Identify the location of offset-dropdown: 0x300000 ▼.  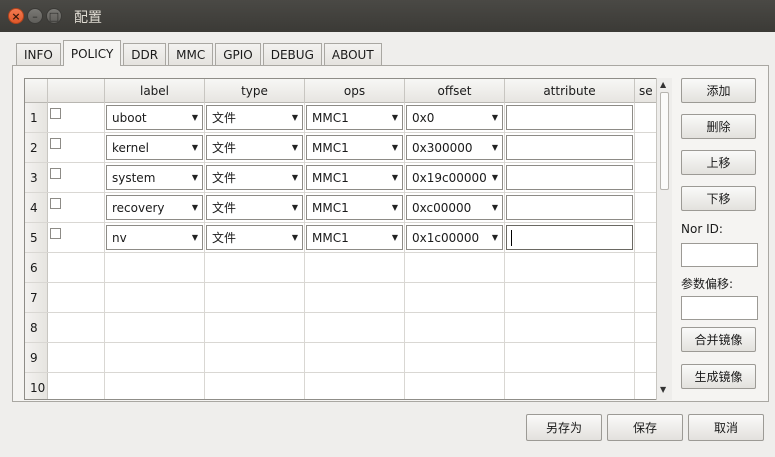
(454, 147).